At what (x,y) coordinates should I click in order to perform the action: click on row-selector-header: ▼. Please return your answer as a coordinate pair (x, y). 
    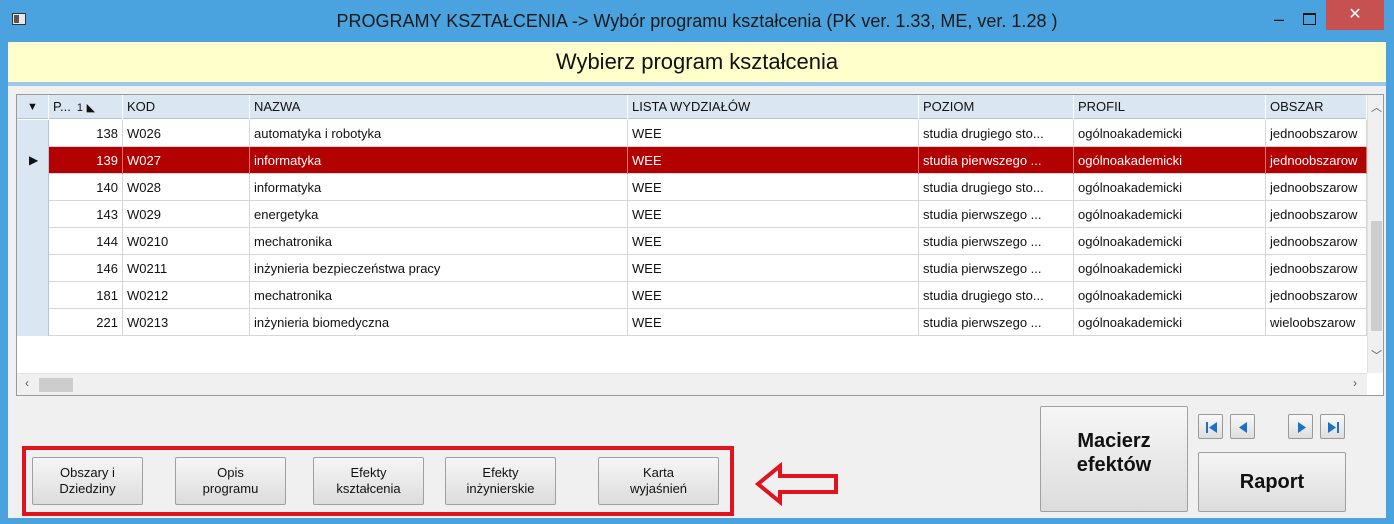
    Looking at the image, I should click on (33, 107).